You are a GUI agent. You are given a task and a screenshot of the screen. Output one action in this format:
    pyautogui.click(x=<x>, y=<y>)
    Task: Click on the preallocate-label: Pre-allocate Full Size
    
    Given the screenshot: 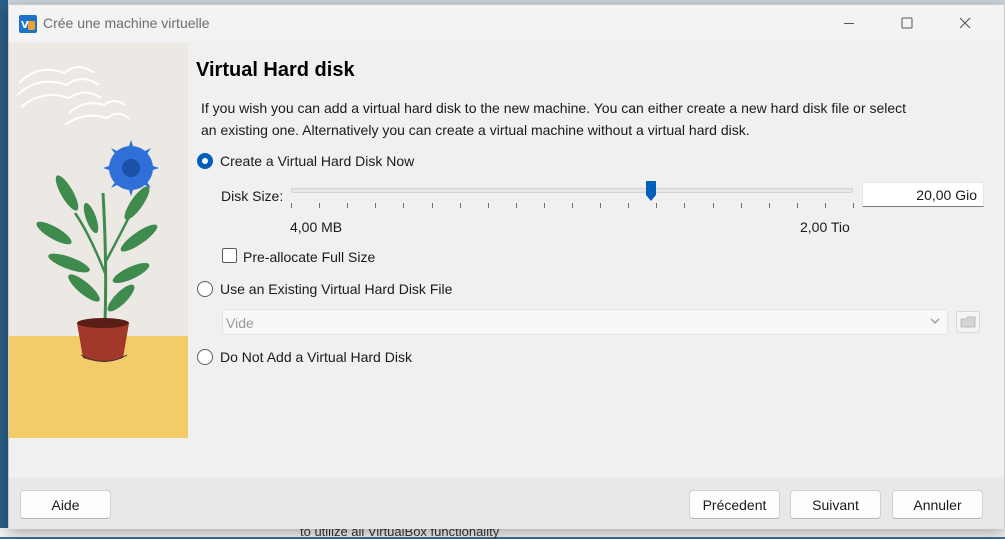 What is the action you would take?
    pyautogui.click(x=309, y=257)
    